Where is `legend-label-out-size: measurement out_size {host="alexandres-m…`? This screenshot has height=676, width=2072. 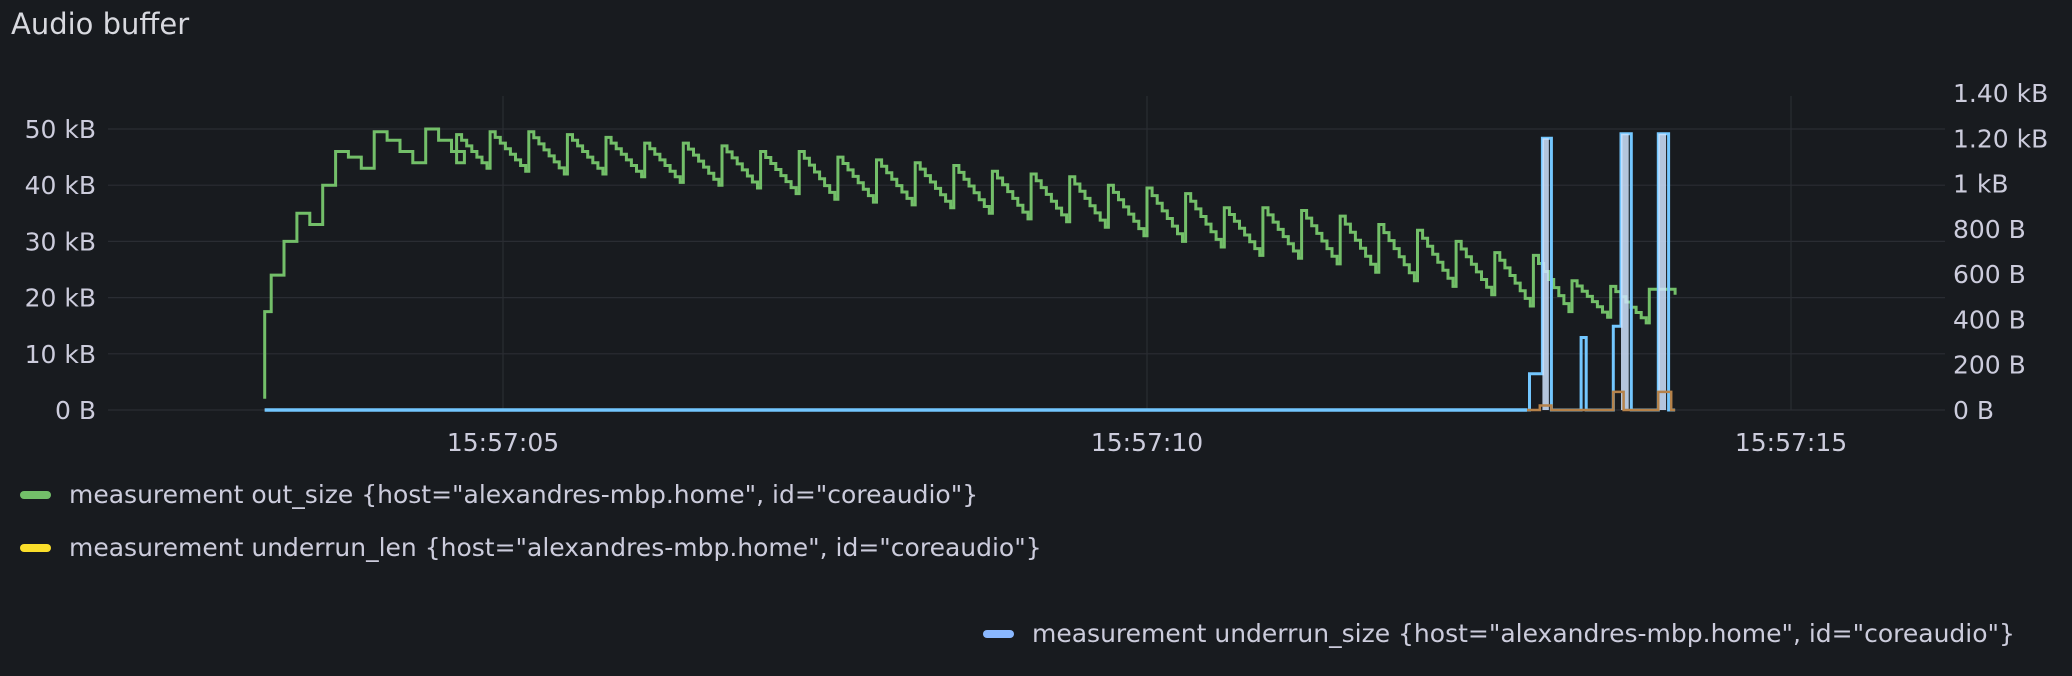
legend-label-out-size: measurement out_size {host="alexandres-m… is located at coordinates (524, 494).